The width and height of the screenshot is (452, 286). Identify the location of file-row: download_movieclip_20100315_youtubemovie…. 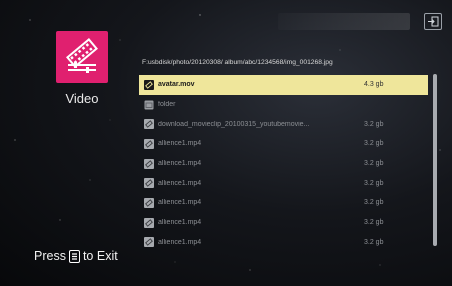
(283, 124).